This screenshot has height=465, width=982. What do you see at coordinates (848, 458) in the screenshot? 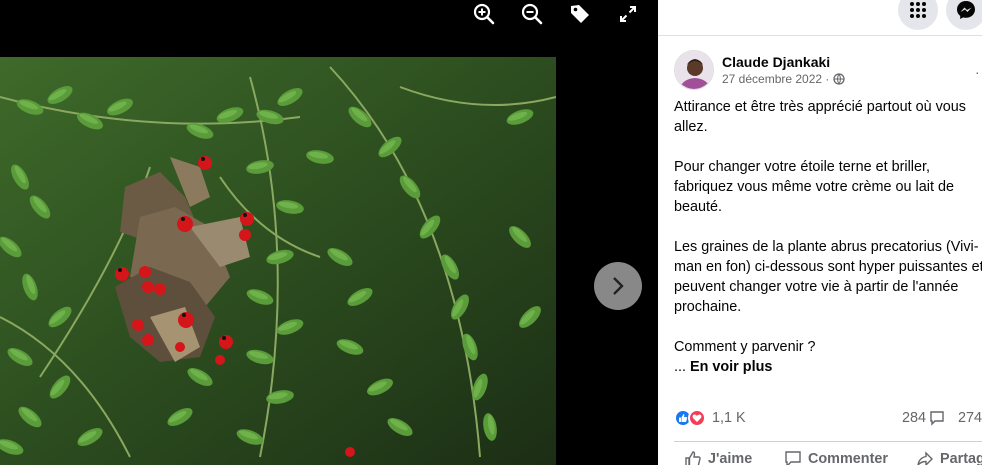
I see `comment-label: Commenter` at bounding box center [848, 458].